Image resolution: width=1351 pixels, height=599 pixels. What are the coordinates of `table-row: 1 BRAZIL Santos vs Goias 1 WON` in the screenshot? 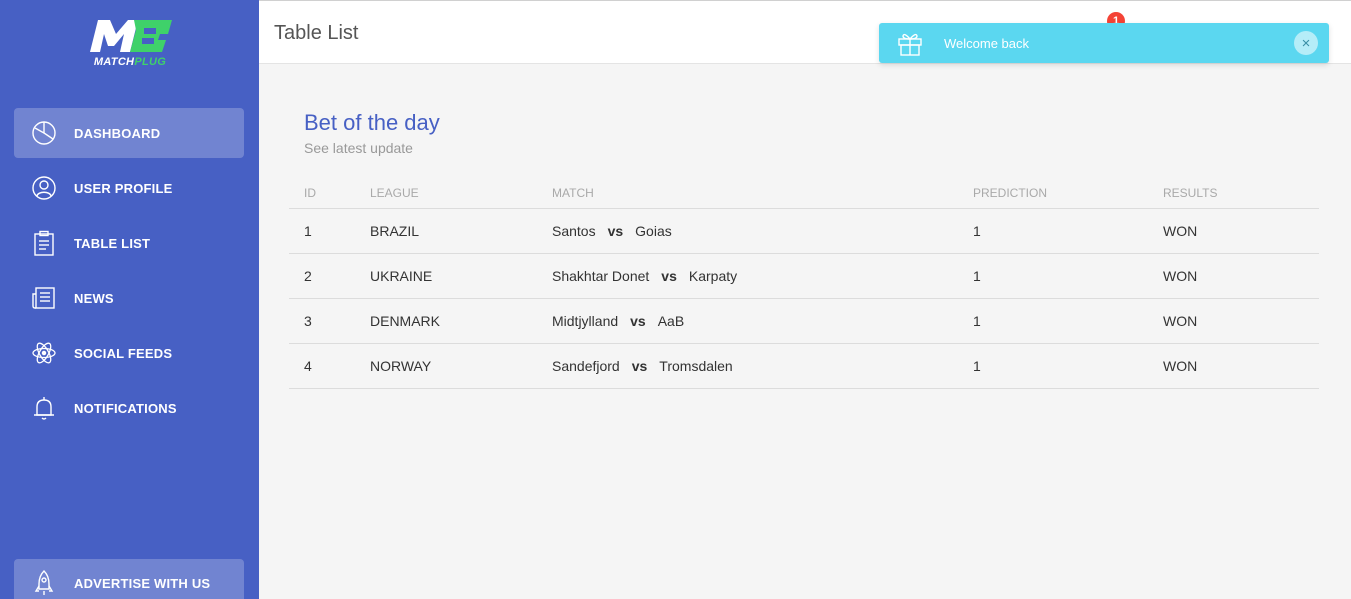 It's located at (804, 231).